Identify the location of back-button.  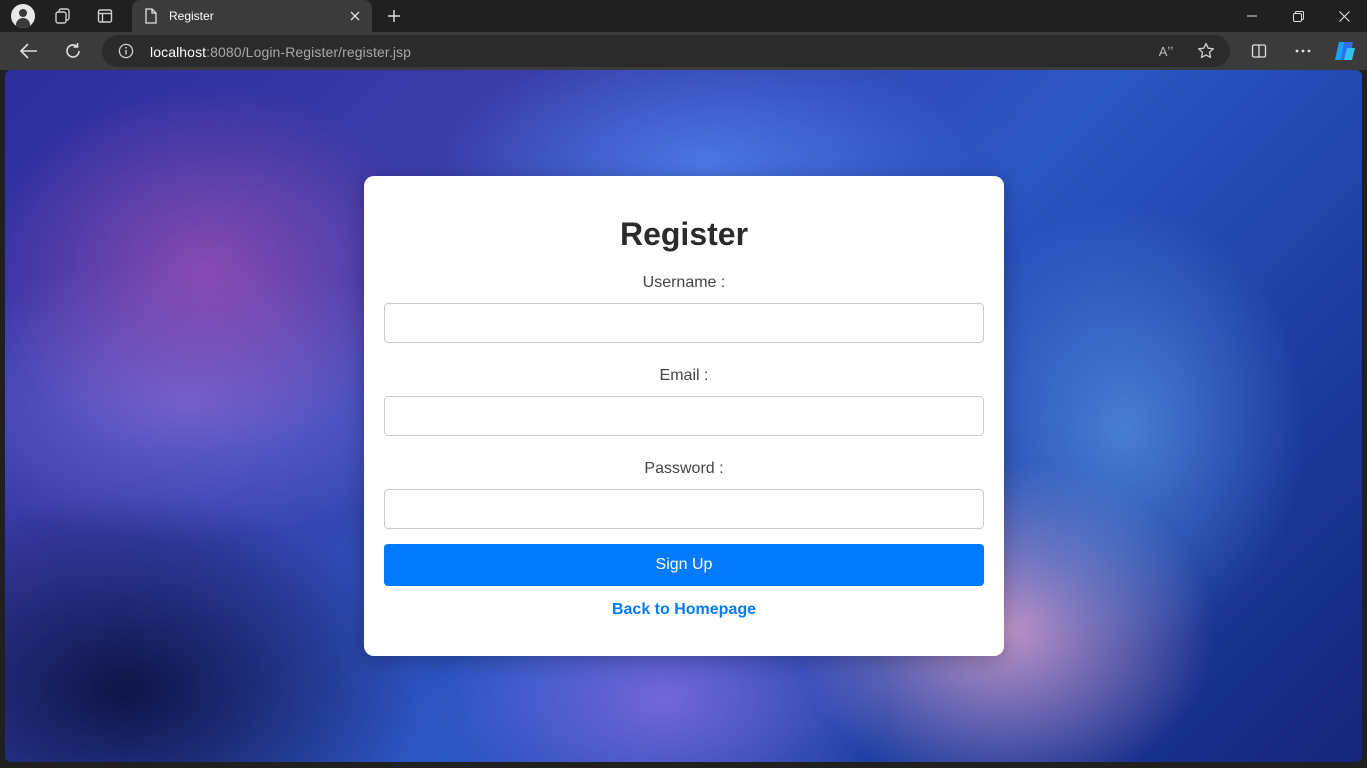
(29, 51).